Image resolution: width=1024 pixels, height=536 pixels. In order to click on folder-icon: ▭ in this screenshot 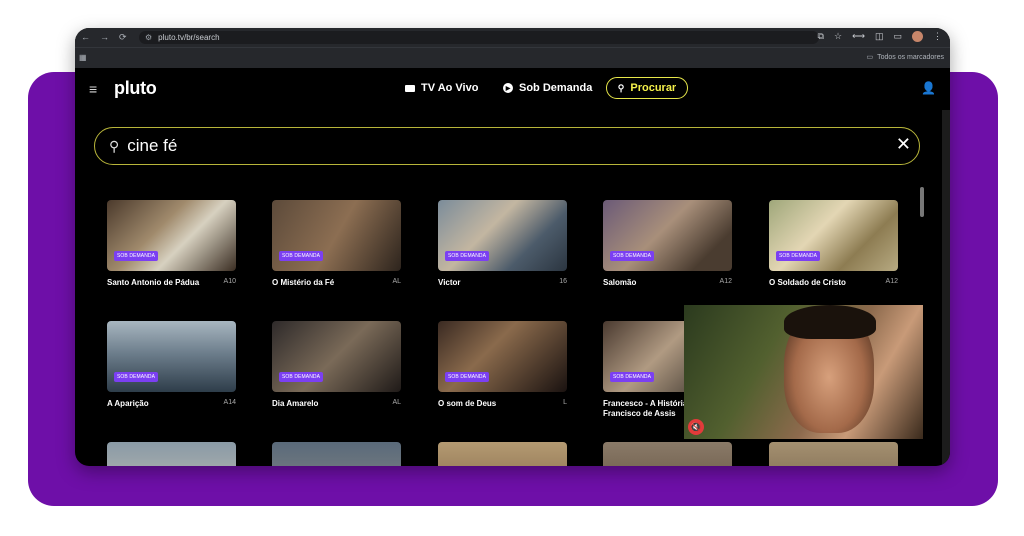, I will do `click(870, 57)`.